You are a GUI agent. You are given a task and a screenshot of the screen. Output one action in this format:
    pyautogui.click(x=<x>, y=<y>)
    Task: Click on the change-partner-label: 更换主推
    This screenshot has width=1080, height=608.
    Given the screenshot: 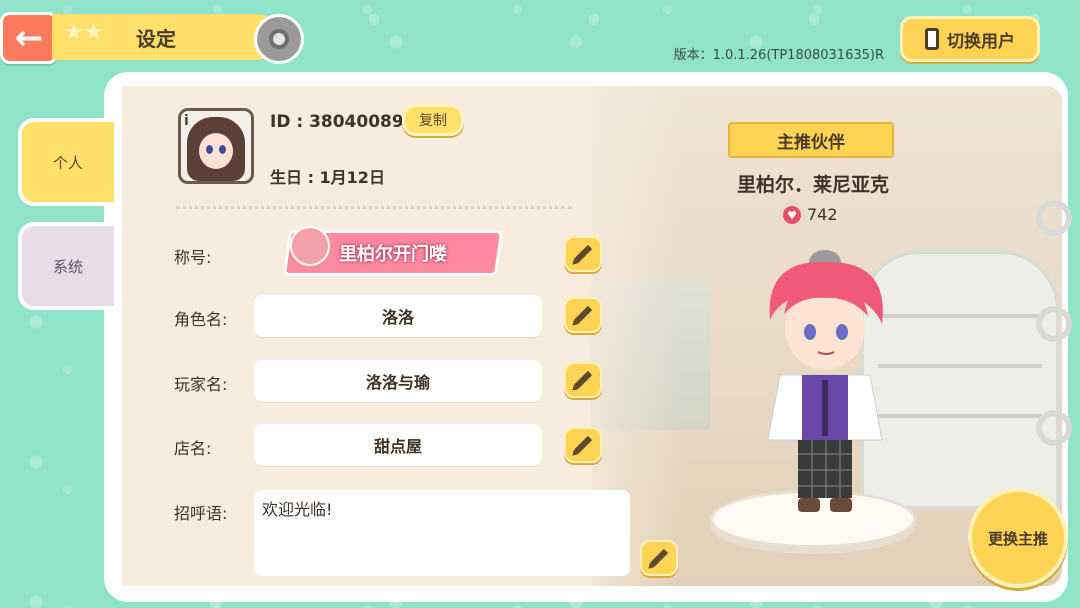 What is the action you would take?
    pyautogui.click(x=1017, y=538)
    